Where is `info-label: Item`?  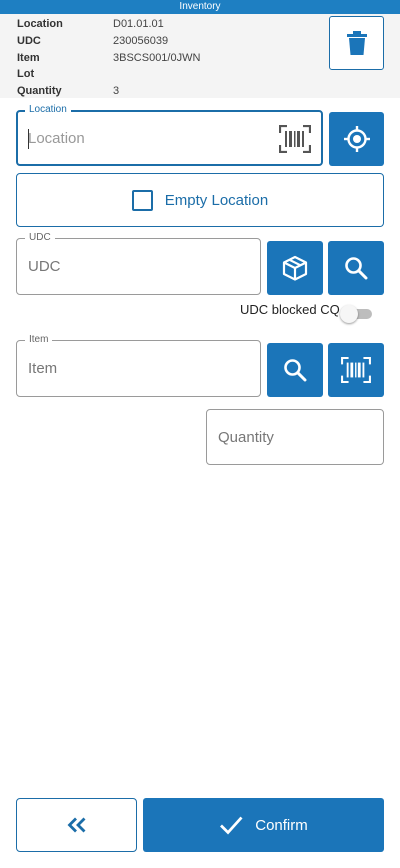 info-label: Item is located at coordinates (28, 58).